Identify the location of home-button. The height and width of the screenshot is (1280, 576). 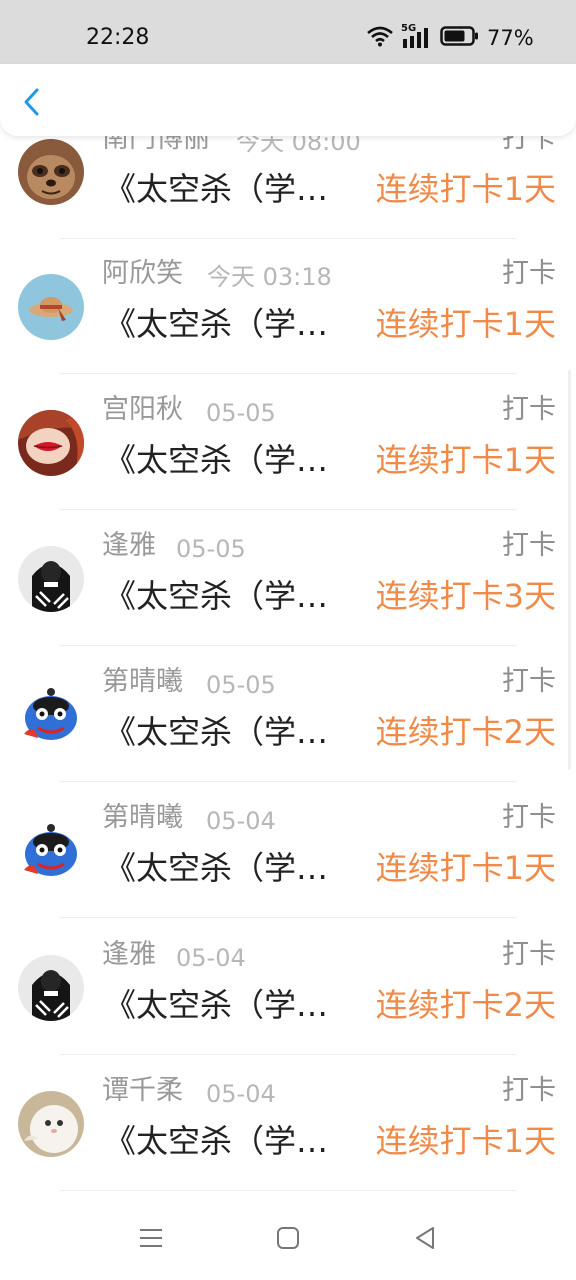
(288, 1240).